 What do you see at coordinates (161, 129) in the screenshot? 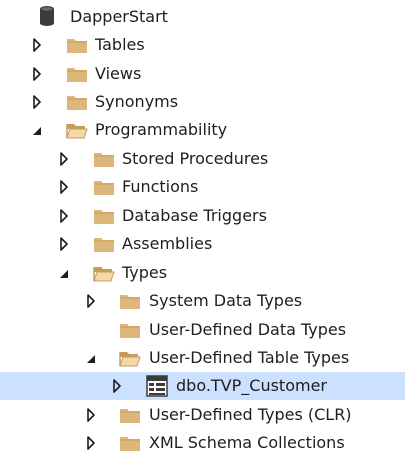
I see `tree-node-label: Programmability` at bounding box center [161, 129].